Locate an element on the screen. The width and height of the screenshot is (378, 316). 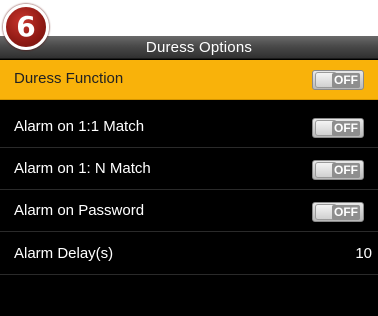
menu-row-label: Alarm Delay(s) is located at coordinates (64, 253).